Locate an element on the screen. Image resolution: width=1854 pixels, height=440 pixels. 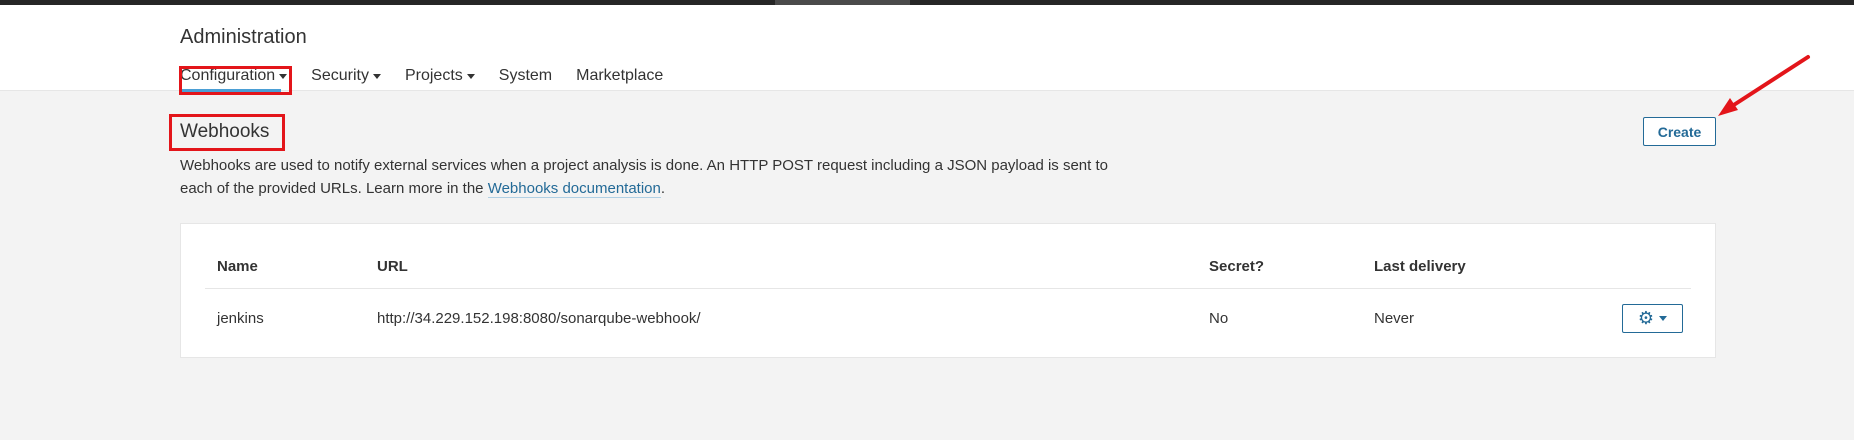
webhooks-documentation-link: Webhooks documentation is located at coordinates (574, 189).